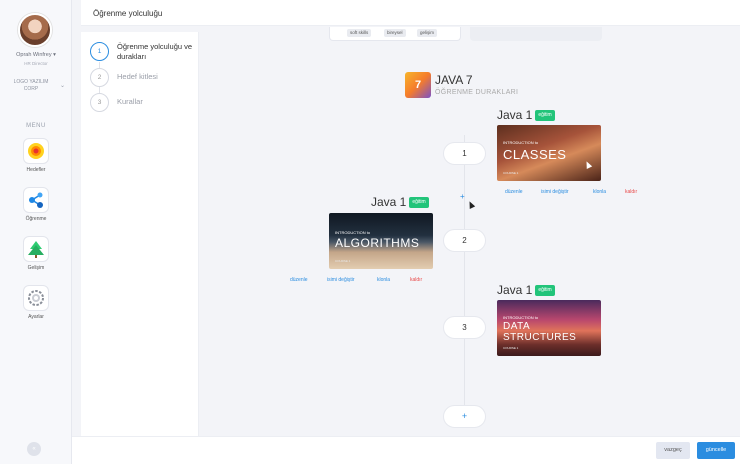  What do you see at coordinates (36, 200) in the screenshot?
I see `nodes-icon` at bounding box center [36, 200].